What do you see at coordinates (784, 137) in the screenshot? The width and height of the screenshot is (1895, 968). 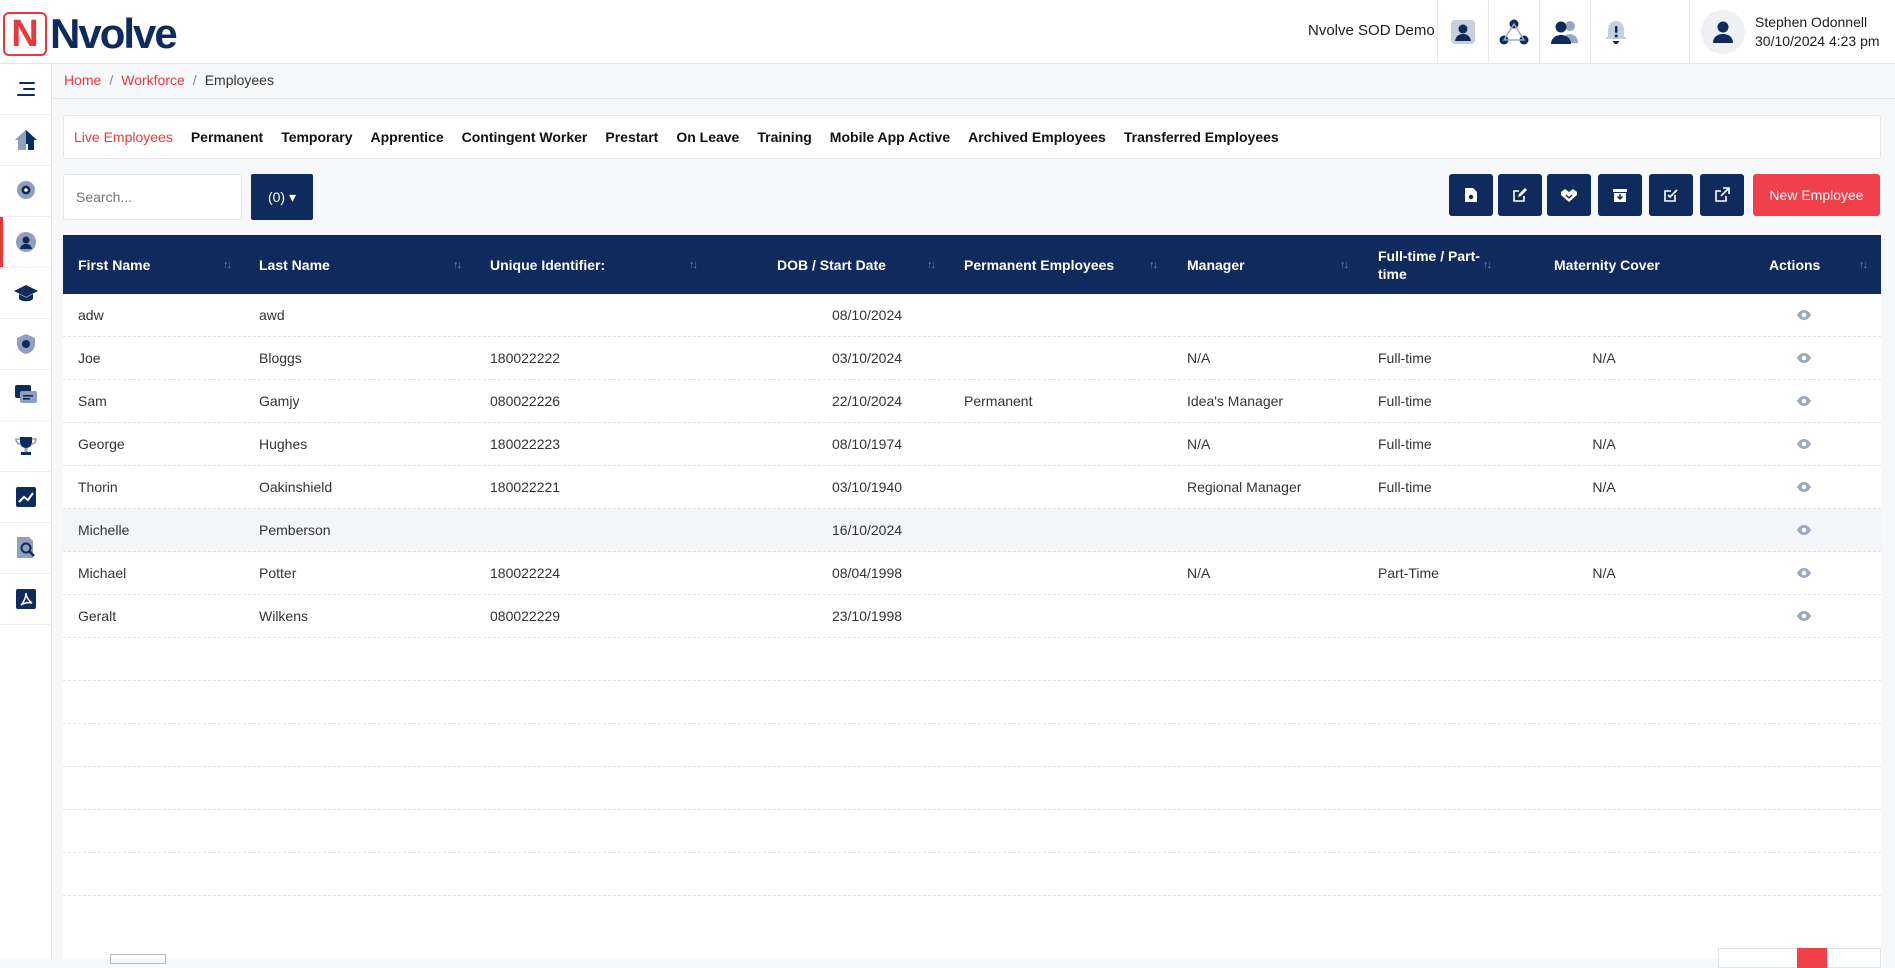 I see `tab-training: Training` at bounding box center [784, 137].